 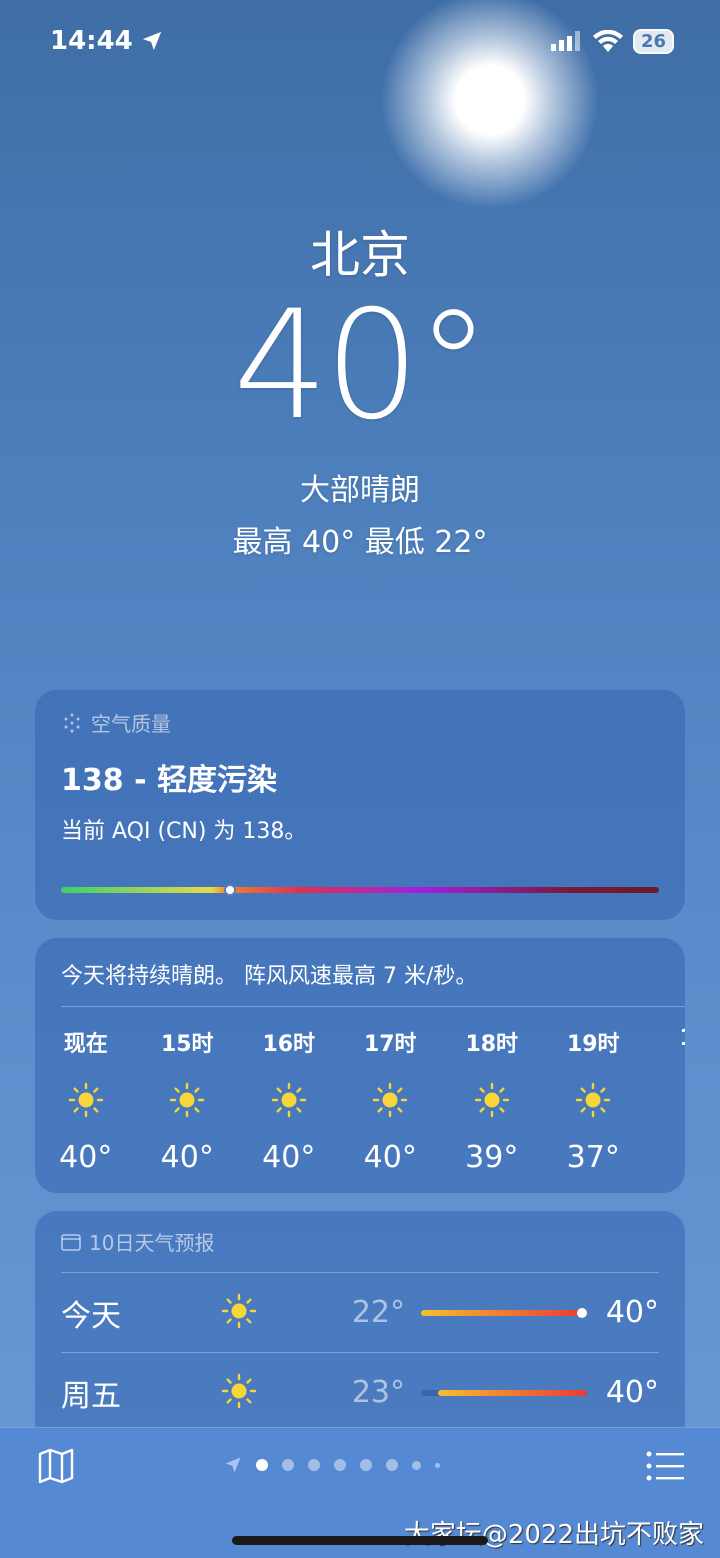 What do you see at coordinates (91, 1396) in the screenshot?
I see `day-name: 周五` at bounding box center [91, 1396].